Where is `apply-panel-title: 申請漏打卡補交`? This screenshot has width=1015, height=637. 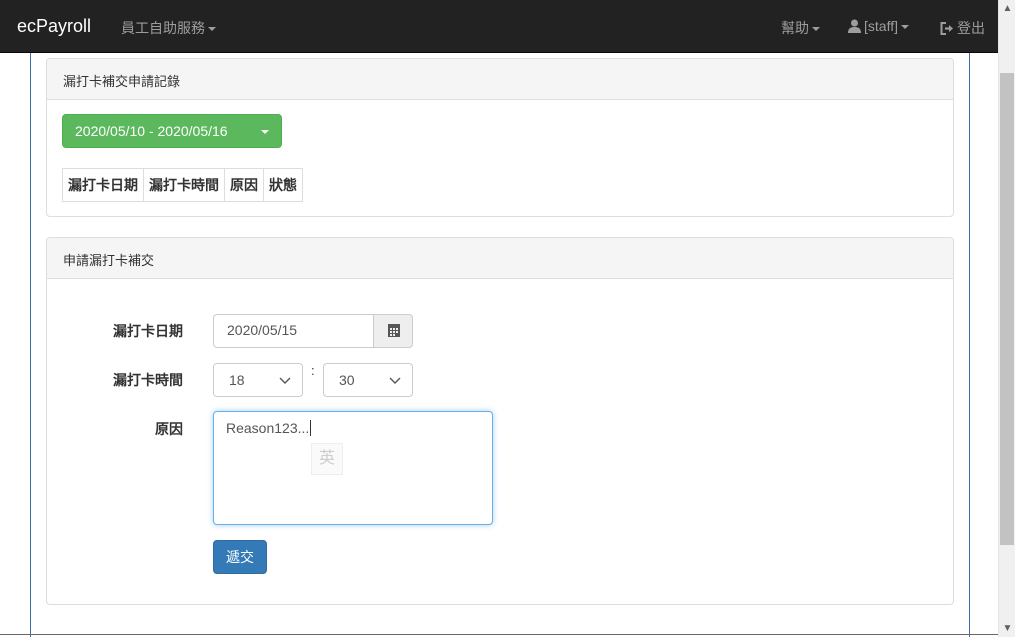
apply-panel-title: 申請漏打卡補交 is located at coordinates (500, 258).